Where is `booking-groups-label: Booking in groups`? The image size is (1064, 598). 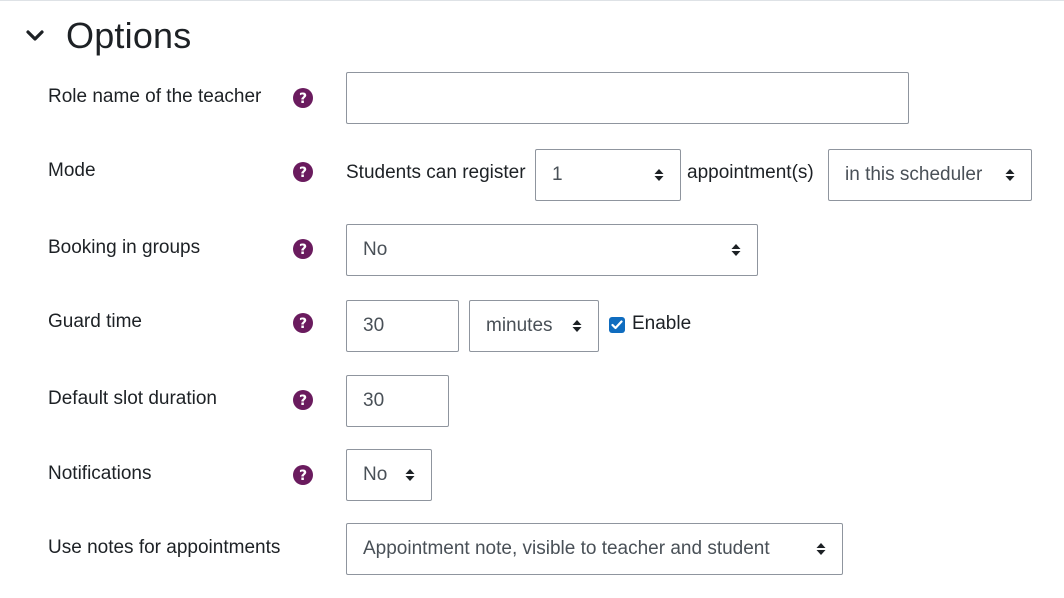
booking-groups-label: Booking in groups is located at coordinates (124, 247).